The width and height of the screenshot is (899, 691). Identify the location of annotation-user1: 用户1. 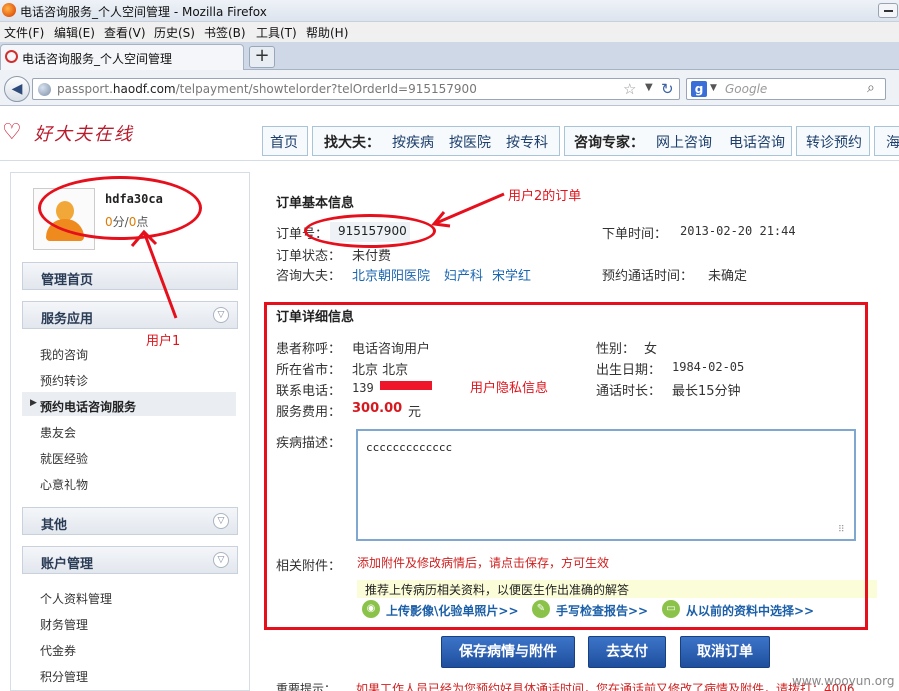
(163, 341).